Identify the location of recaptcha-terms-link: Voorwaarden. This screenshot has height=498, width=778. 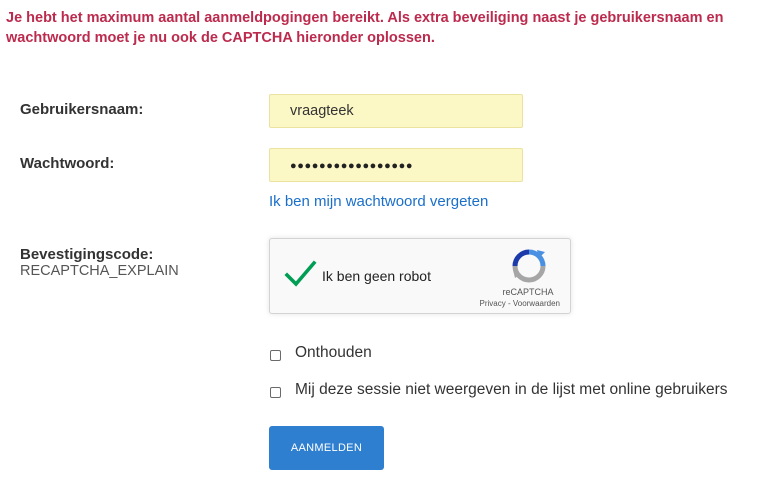
(536, 303).